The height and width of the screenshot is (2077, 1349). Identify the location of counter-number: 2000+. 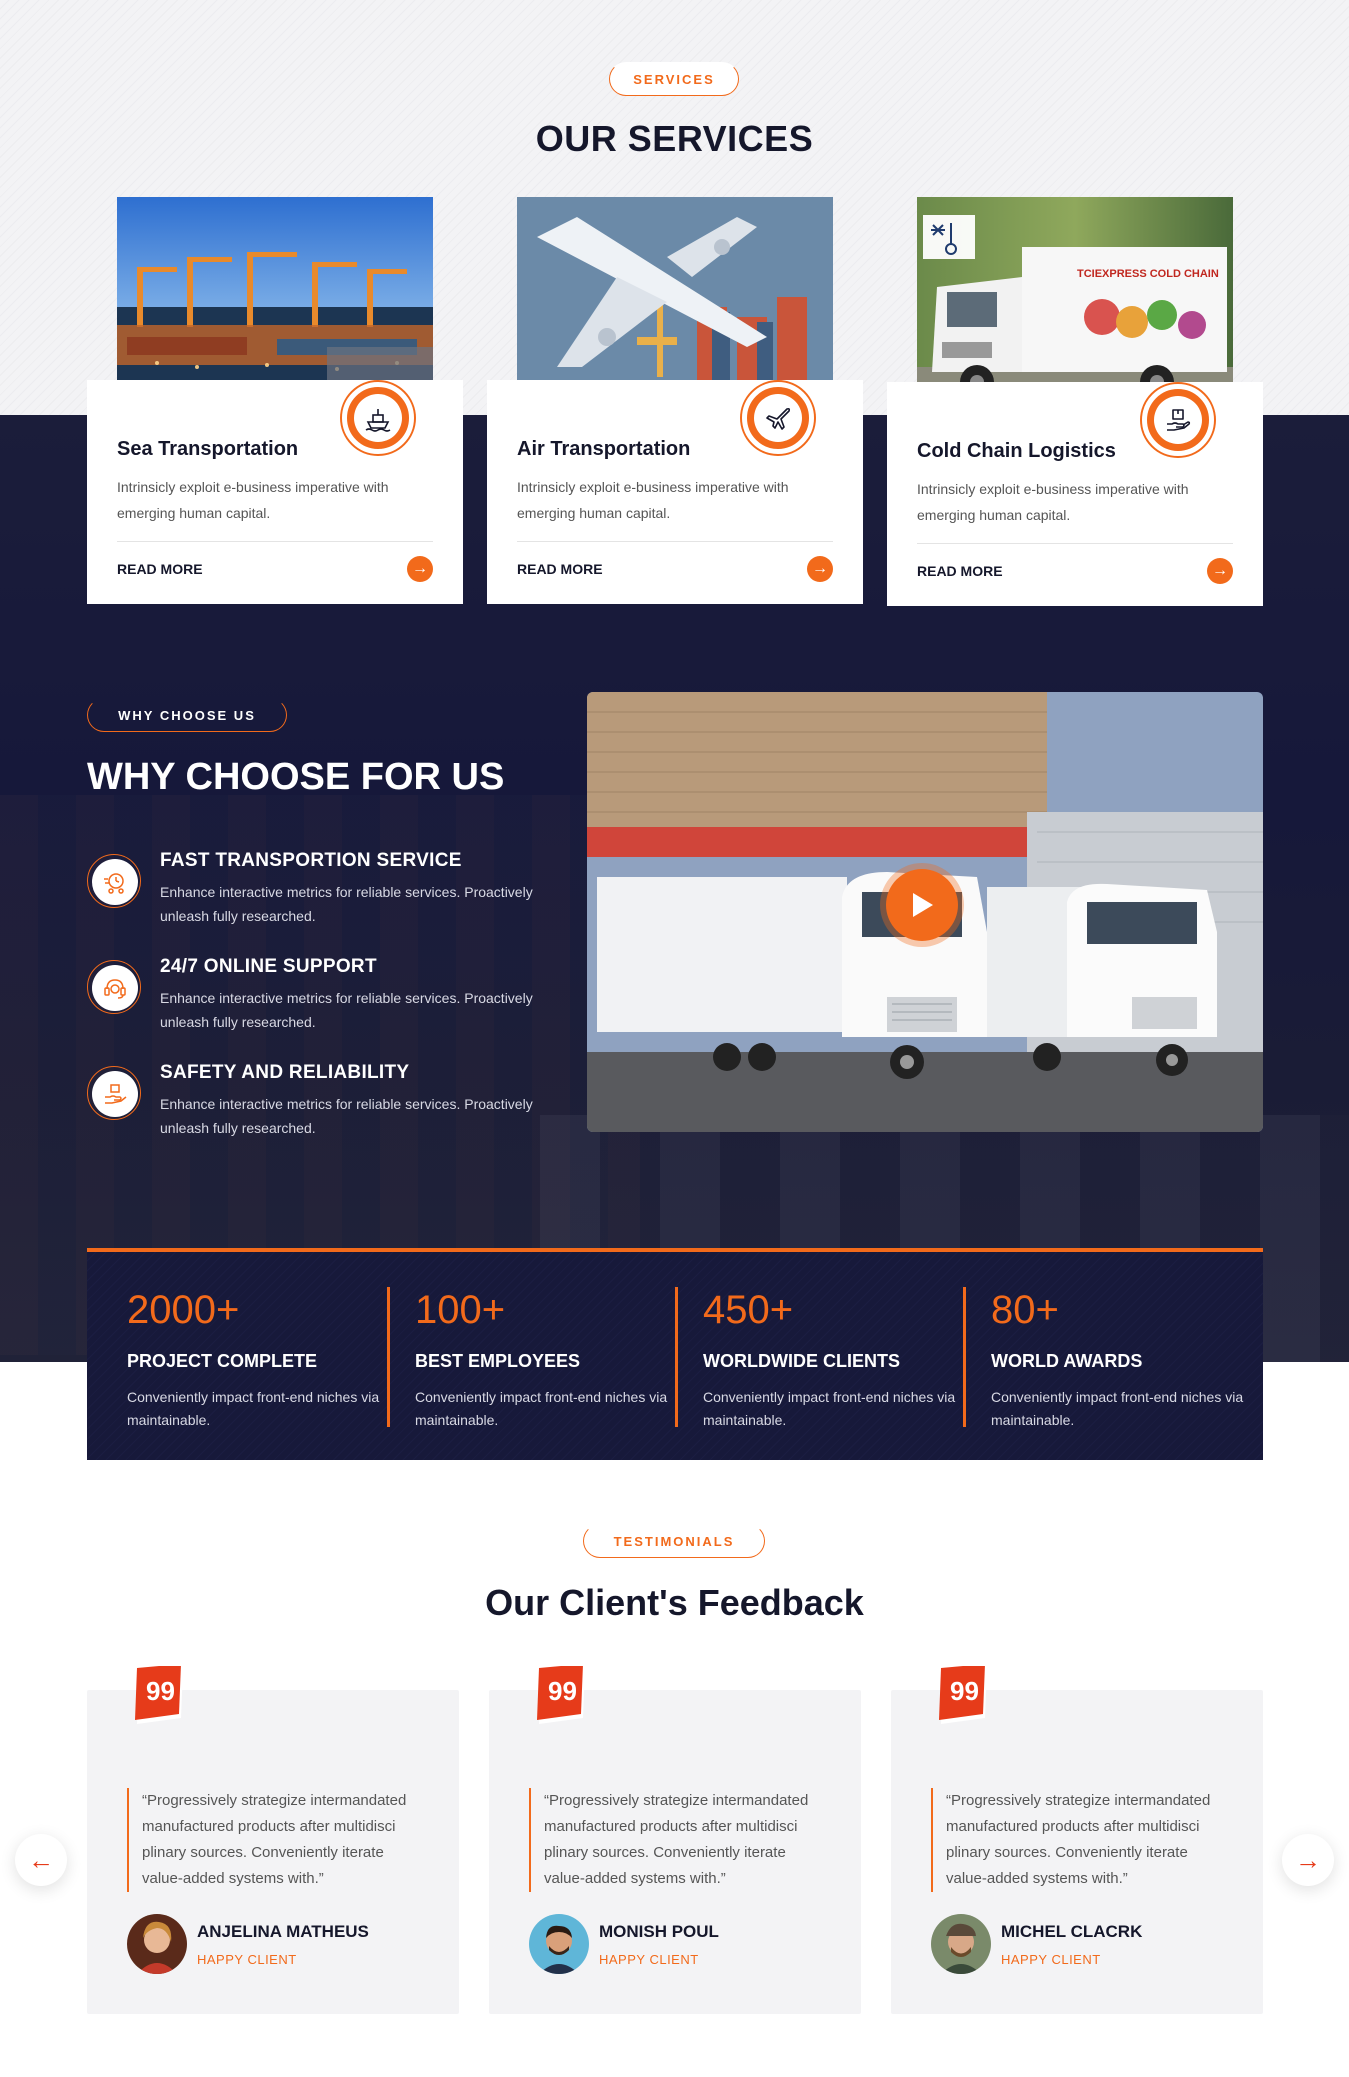
(183, 1310).